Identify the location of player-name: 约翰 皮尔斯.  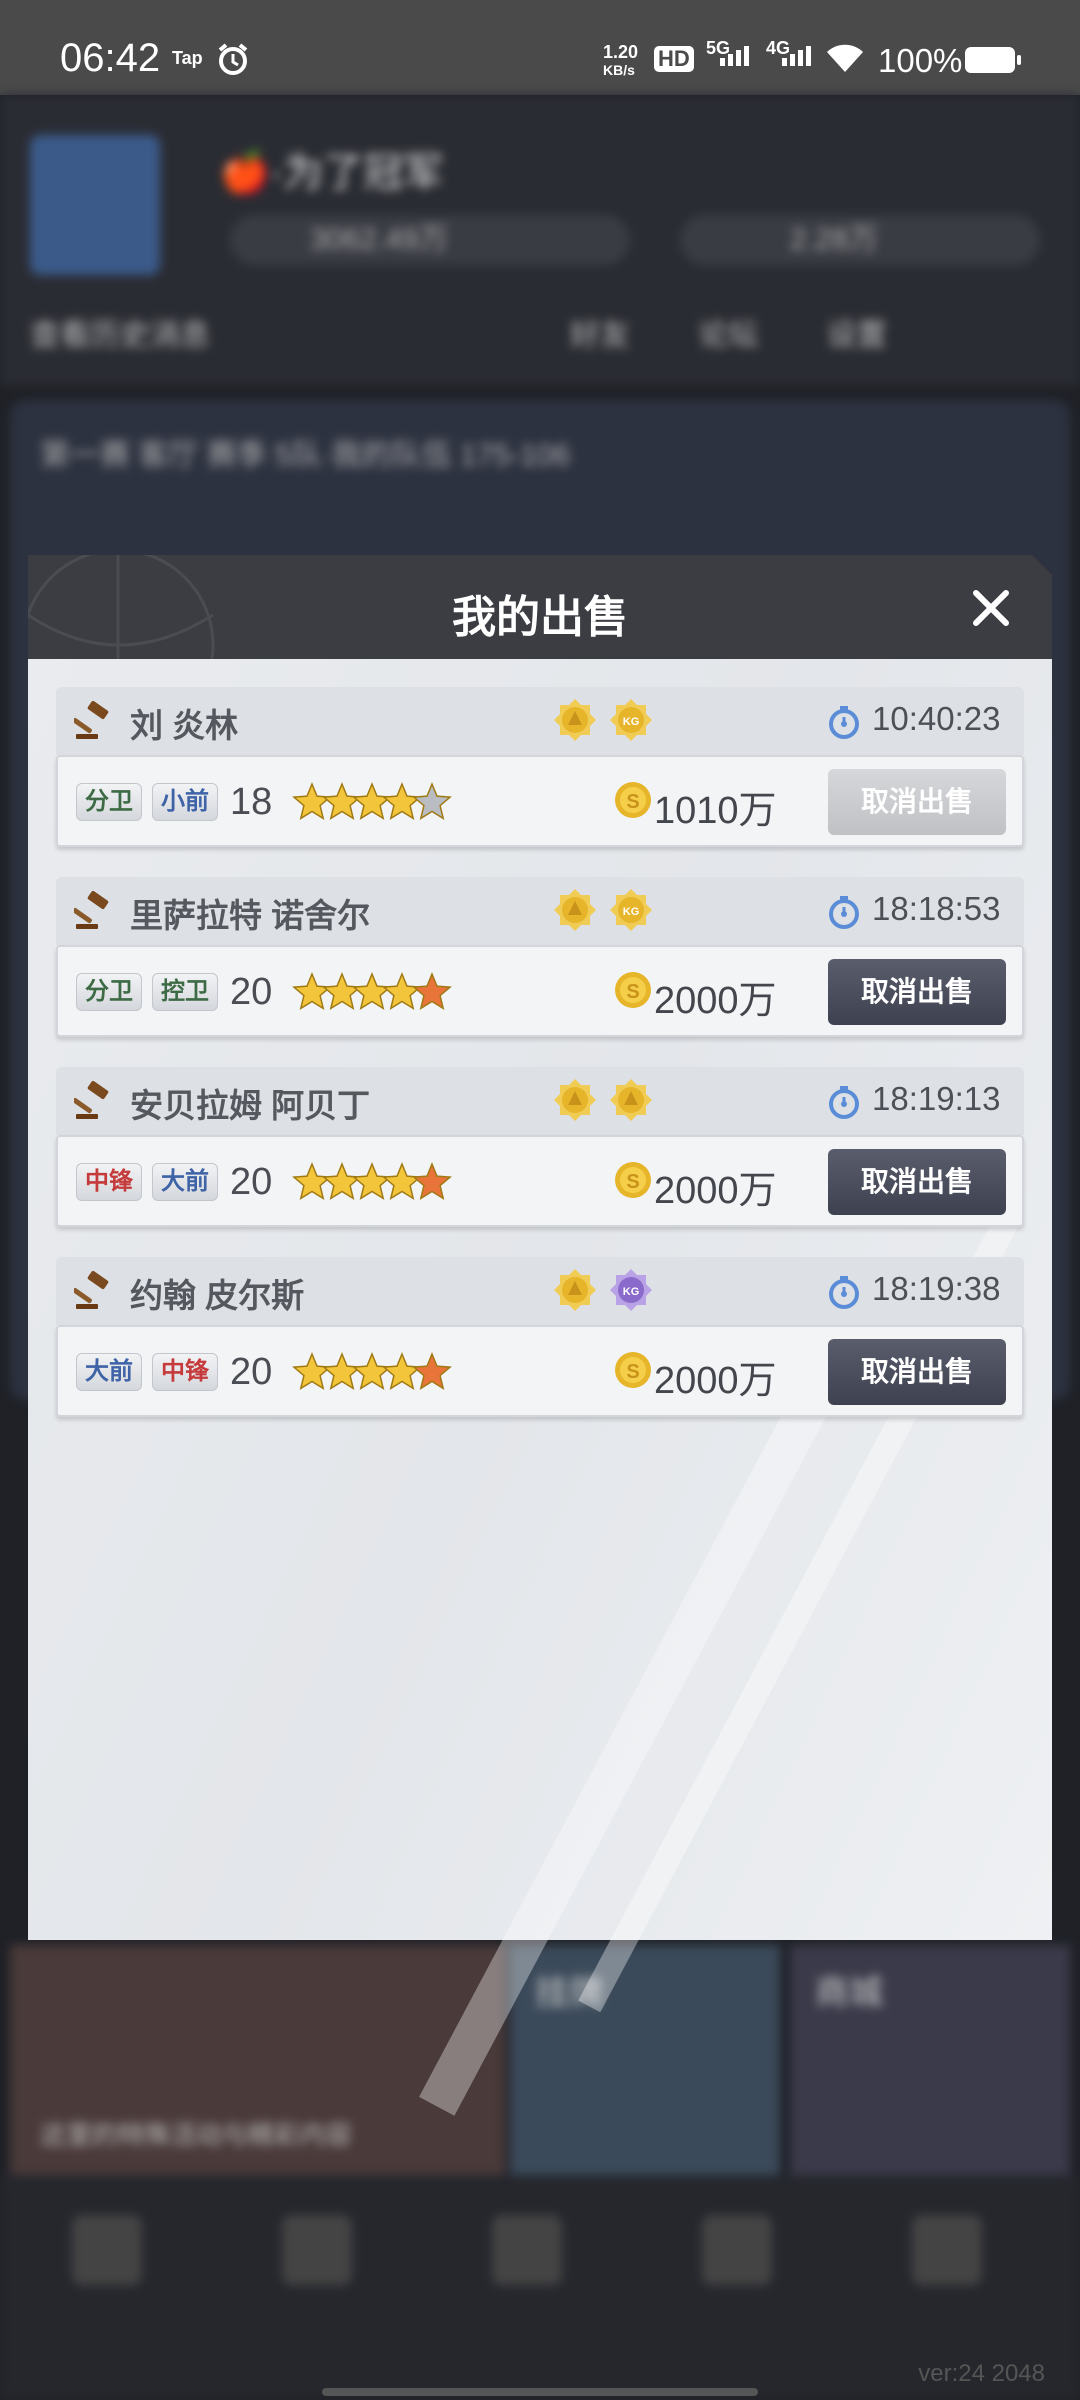
(217, 1295).